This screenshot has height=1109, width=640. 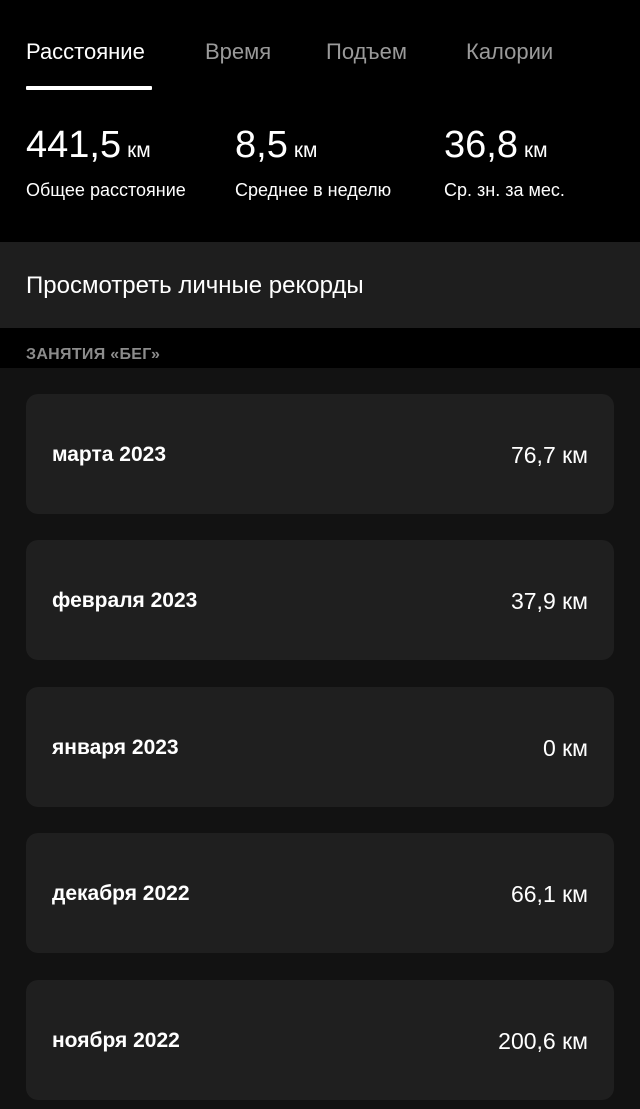 I want to click on stat-value: 441,5, so click(x=74, y=145).